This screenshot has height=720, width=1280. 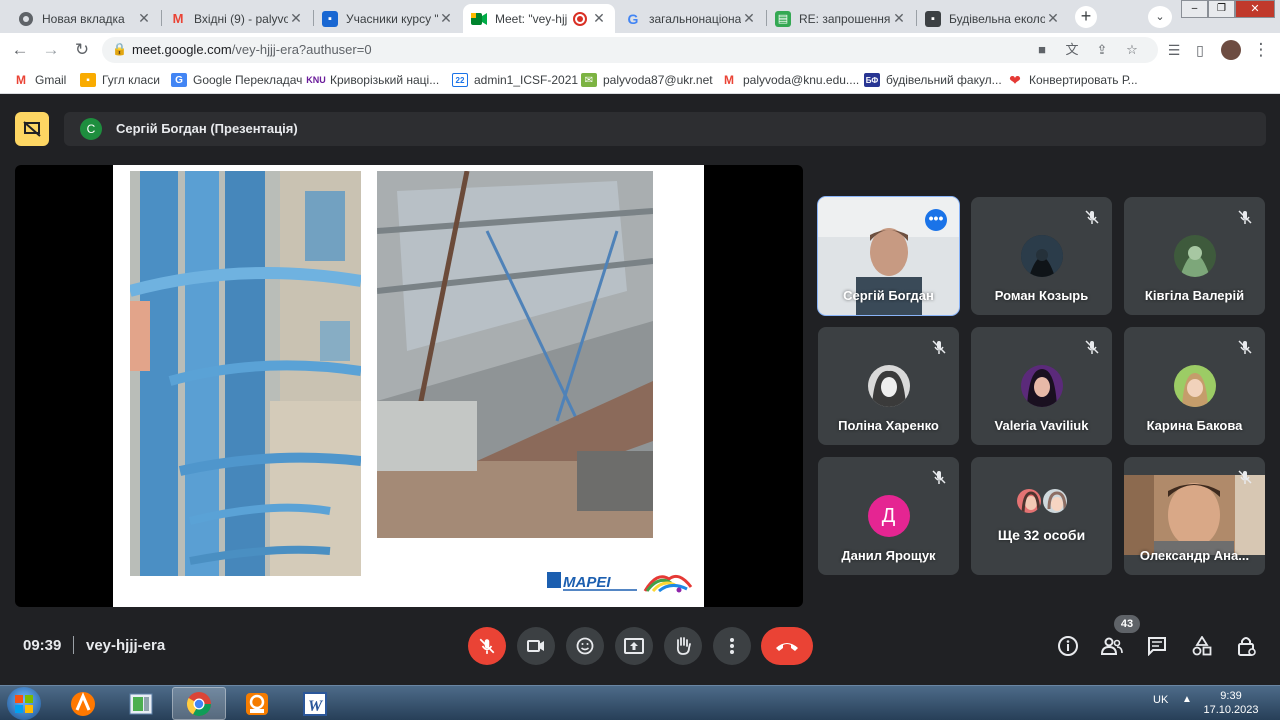 I want to click on raise-hand-button, so click(x=683, y=646).